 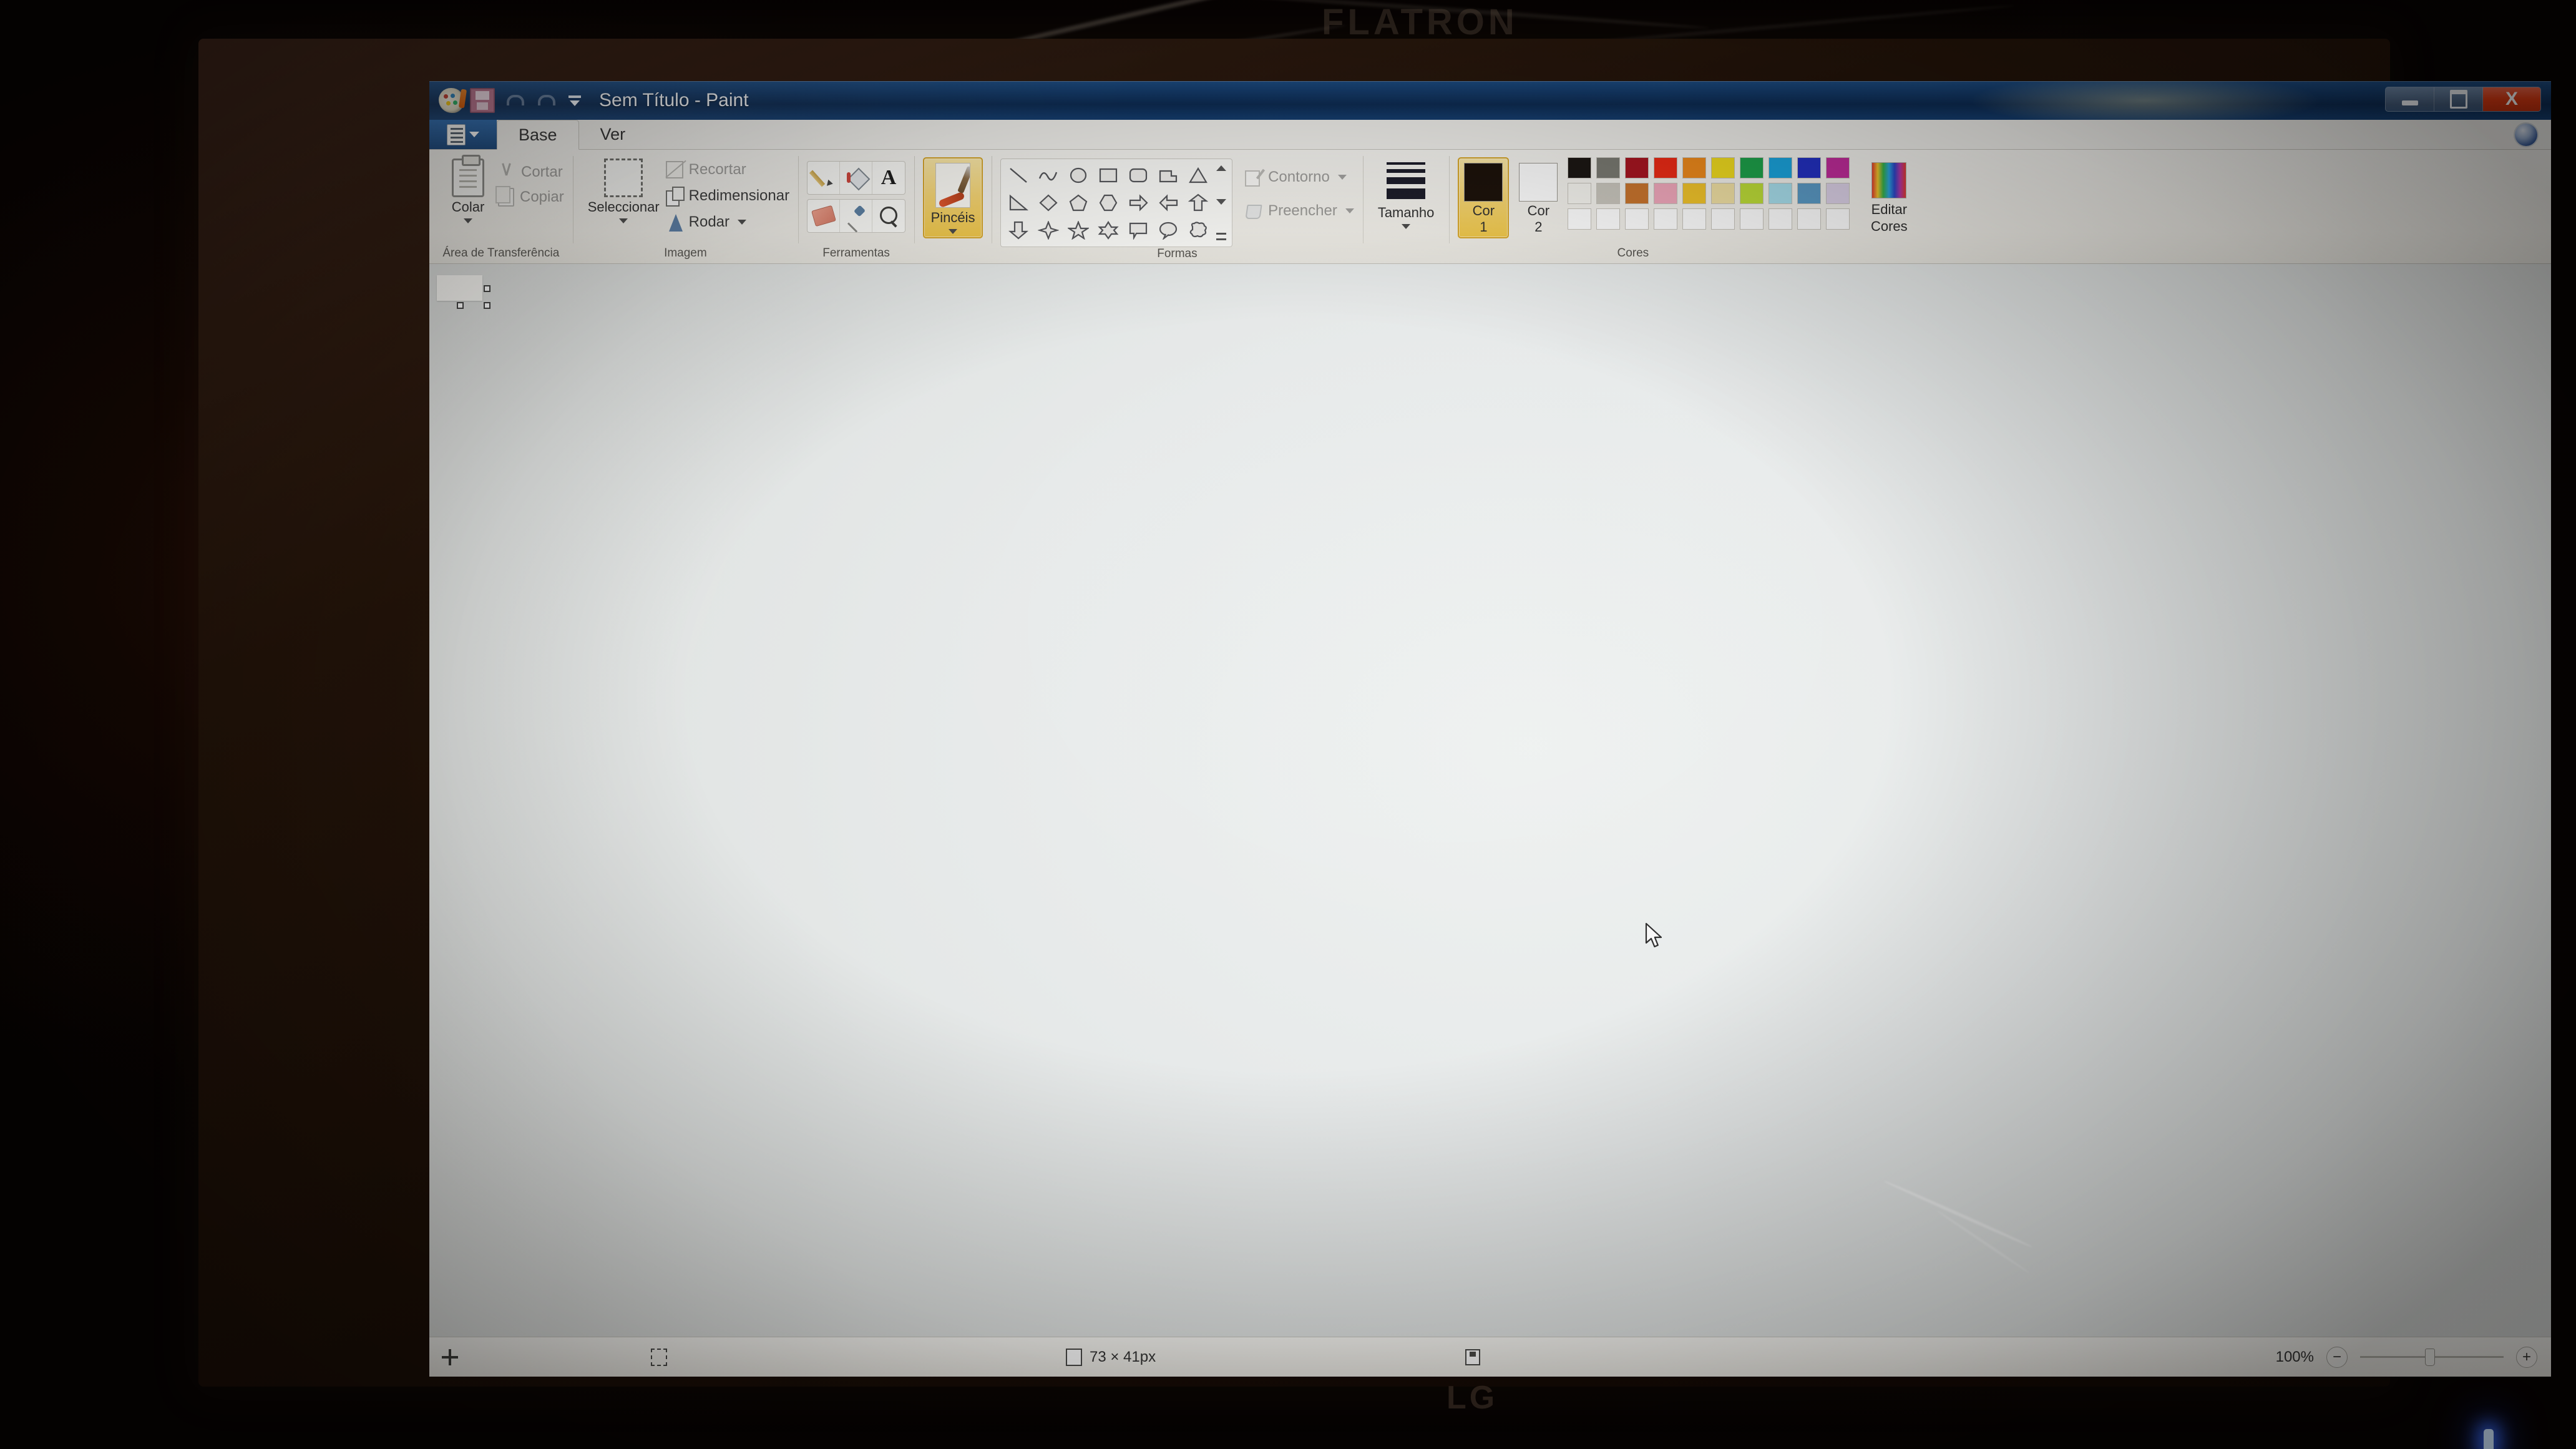 What do you see at coordinates (1078, 175) in the screenshot?
I see `shape-oval` at bounding box center [1078, 175].